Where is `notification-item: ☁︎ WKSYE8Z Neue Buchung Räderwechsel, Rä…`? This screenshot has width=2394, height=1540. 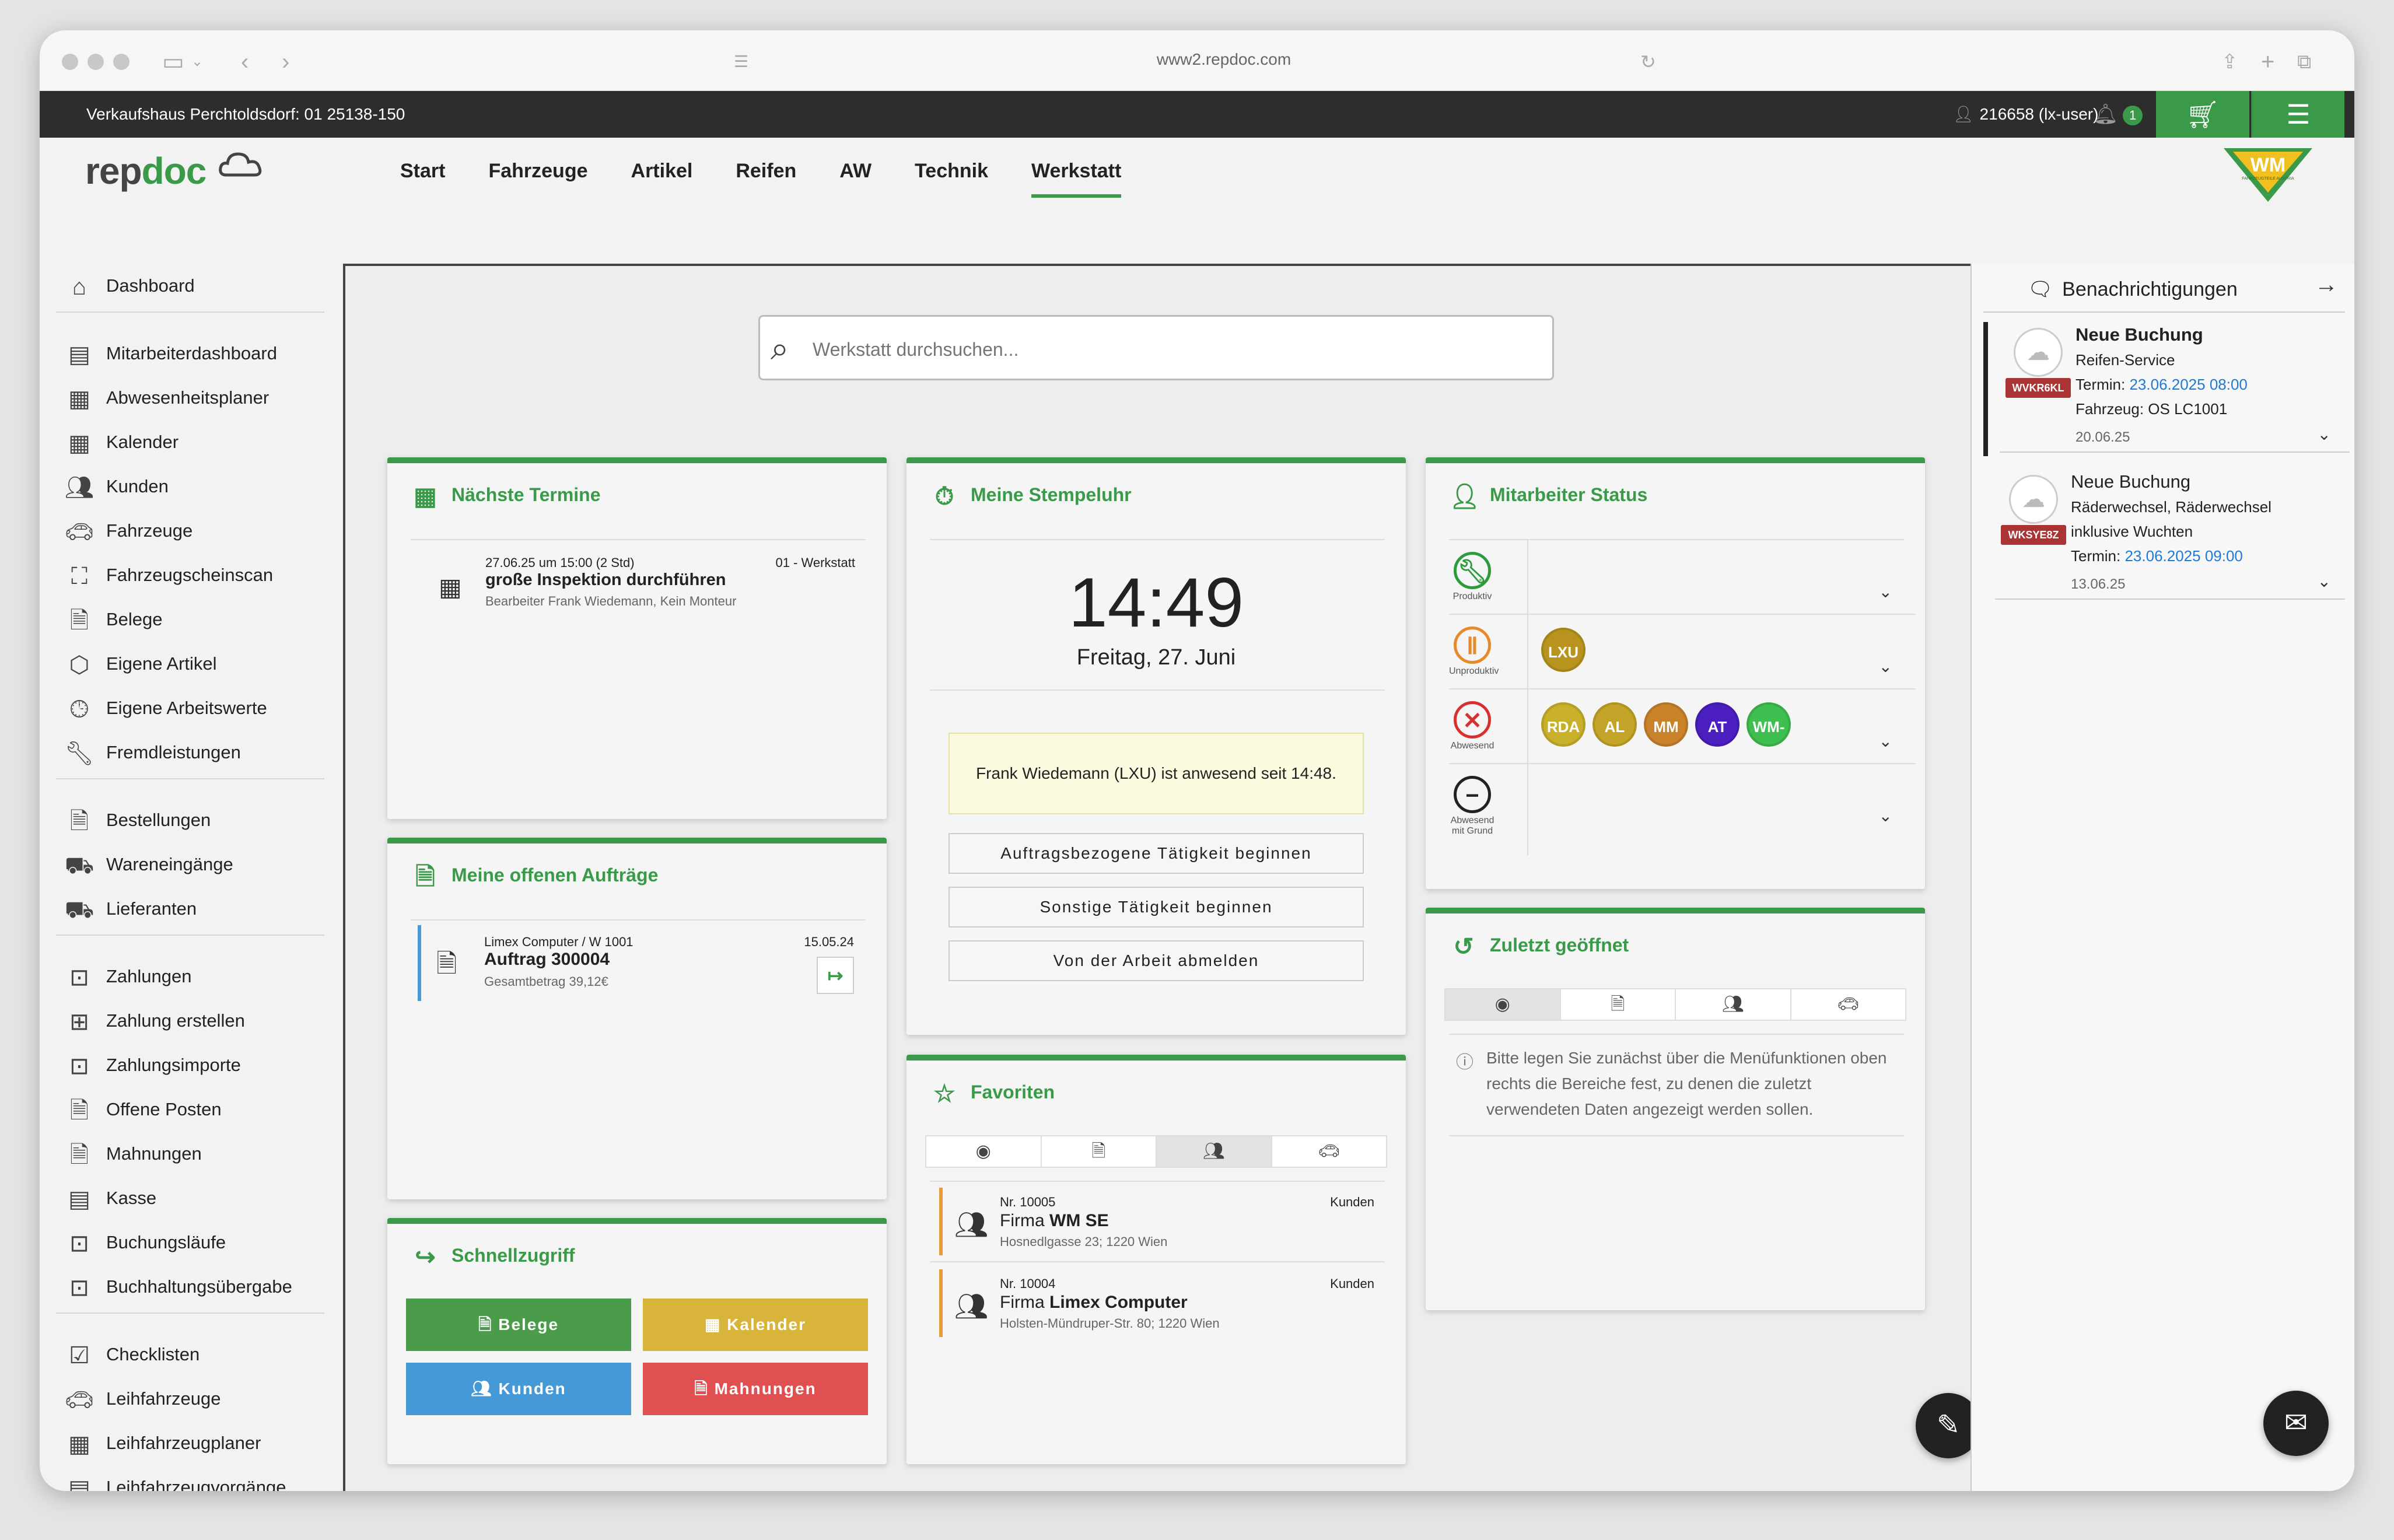 notification-item: ☁︎ WKSYE8Z Neue Buchung Räderwechsel, Rä… is located at coordinates (2164, 536).